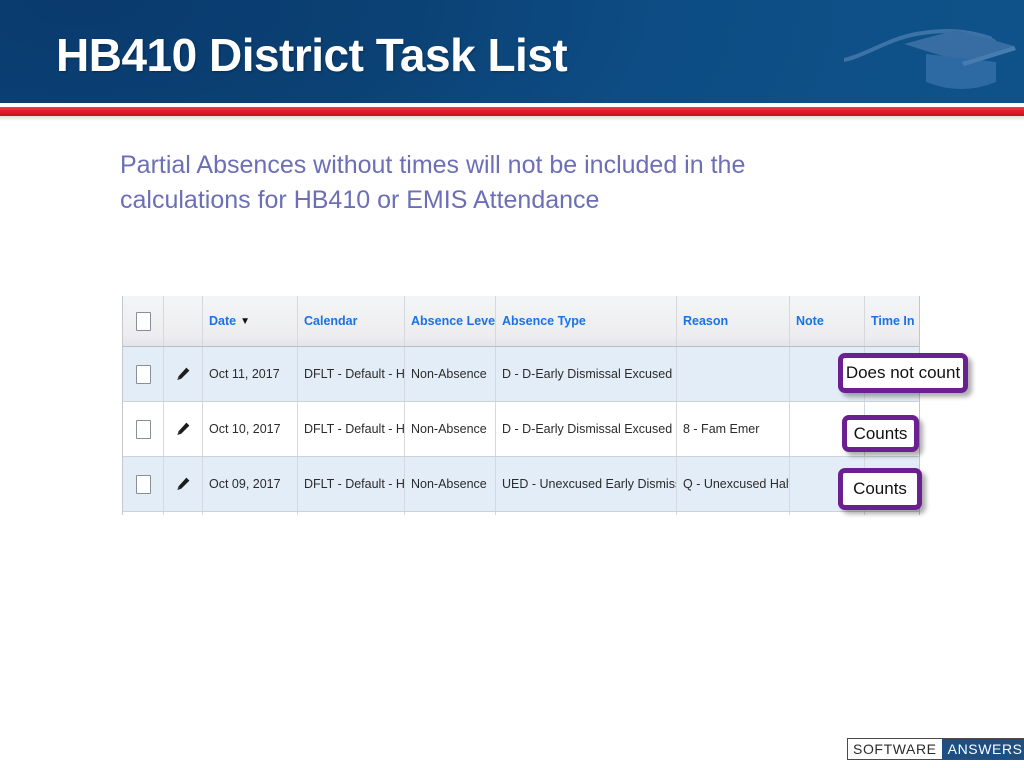  What do you see at coordinates (250, 429) in the screenshot?
I see `cell-date: Oct 10, 2017` at bounding box center [250, 429].